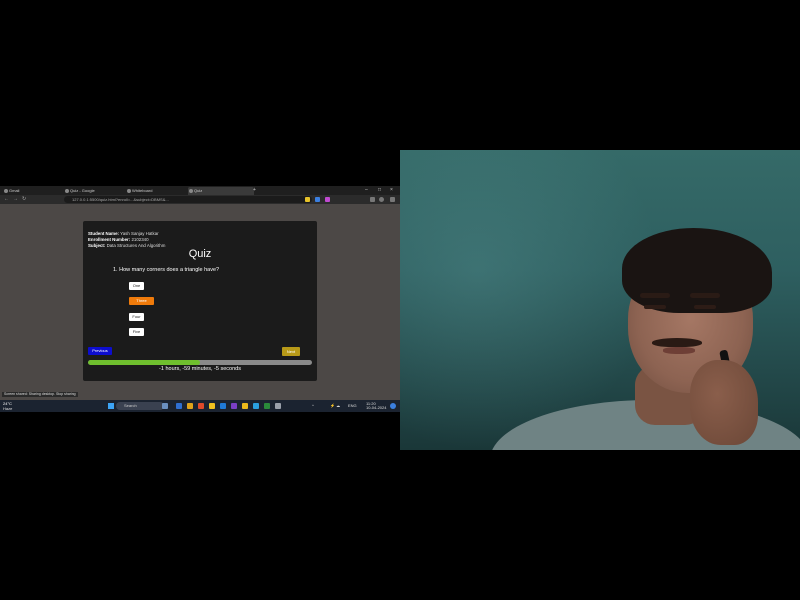 The height and width of the screenshot is (600, 800). I want to click on taskbar-search: Search, so click(140, 406).